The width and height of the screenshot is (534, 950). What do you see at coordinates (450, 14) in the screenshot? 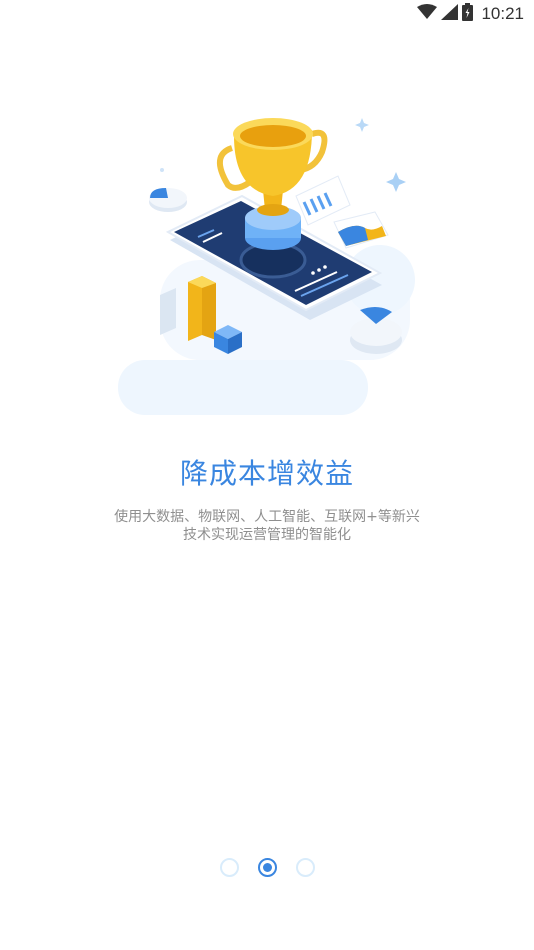
I see `cellular-signal-icon` at bounding box center [450, 14].